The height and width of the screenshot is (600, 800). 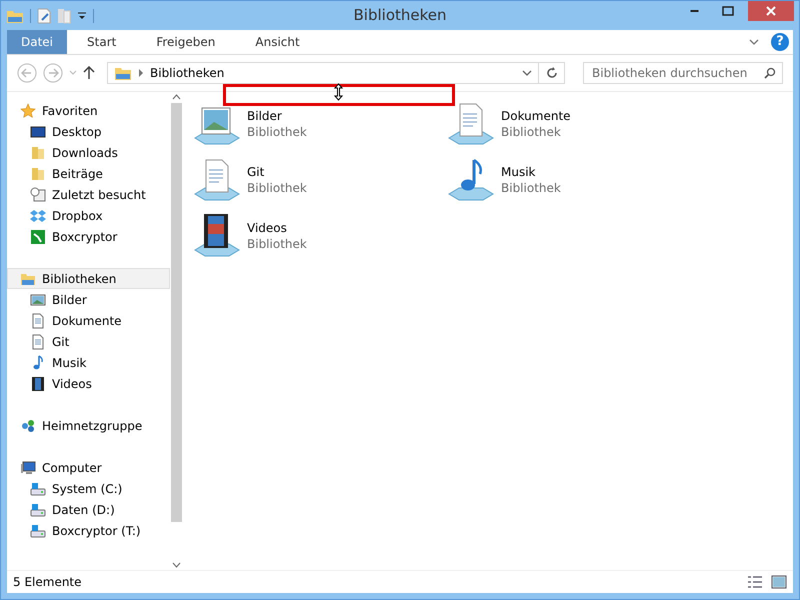 What do you see at coordinates (88, 110) in the screenshot?
I see `nav-item: Favoriten` at bounding box center [88, 110].